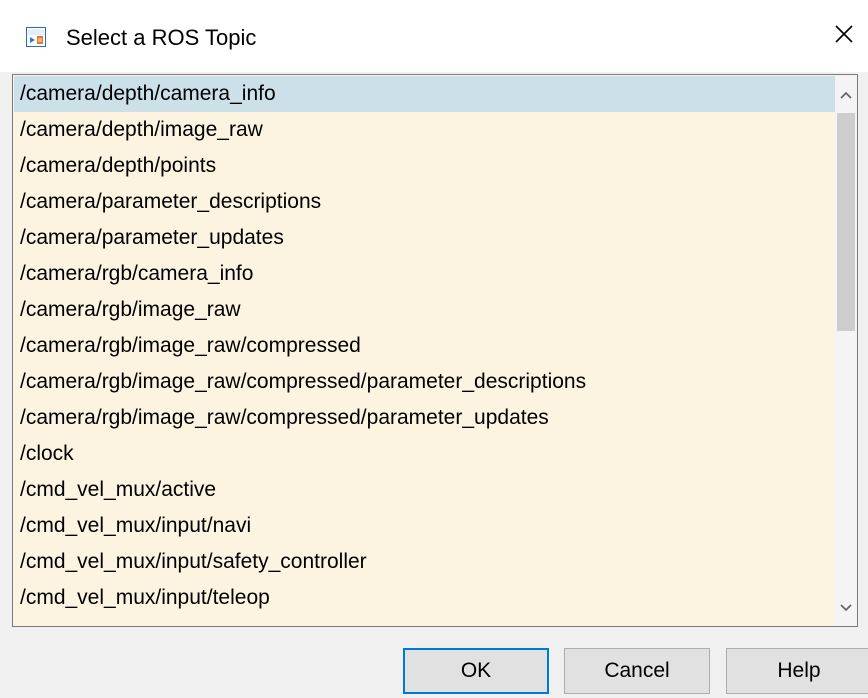  Describe the element at coordinates (425, 94) in the screenshot. I see `list-item: /camera/depth/camera_info` at that location.